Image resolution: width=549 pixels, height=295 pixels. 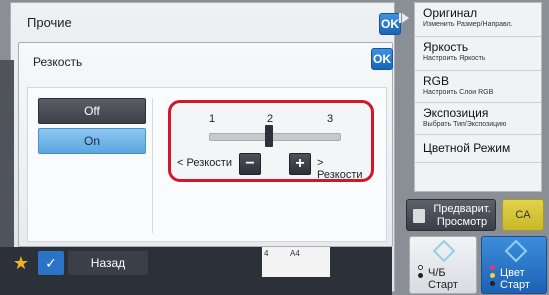 What do you see at coordinates (404, 18) in the screenshot?
I see `collapse-arrow-icon` at bounding box center [404, 18].